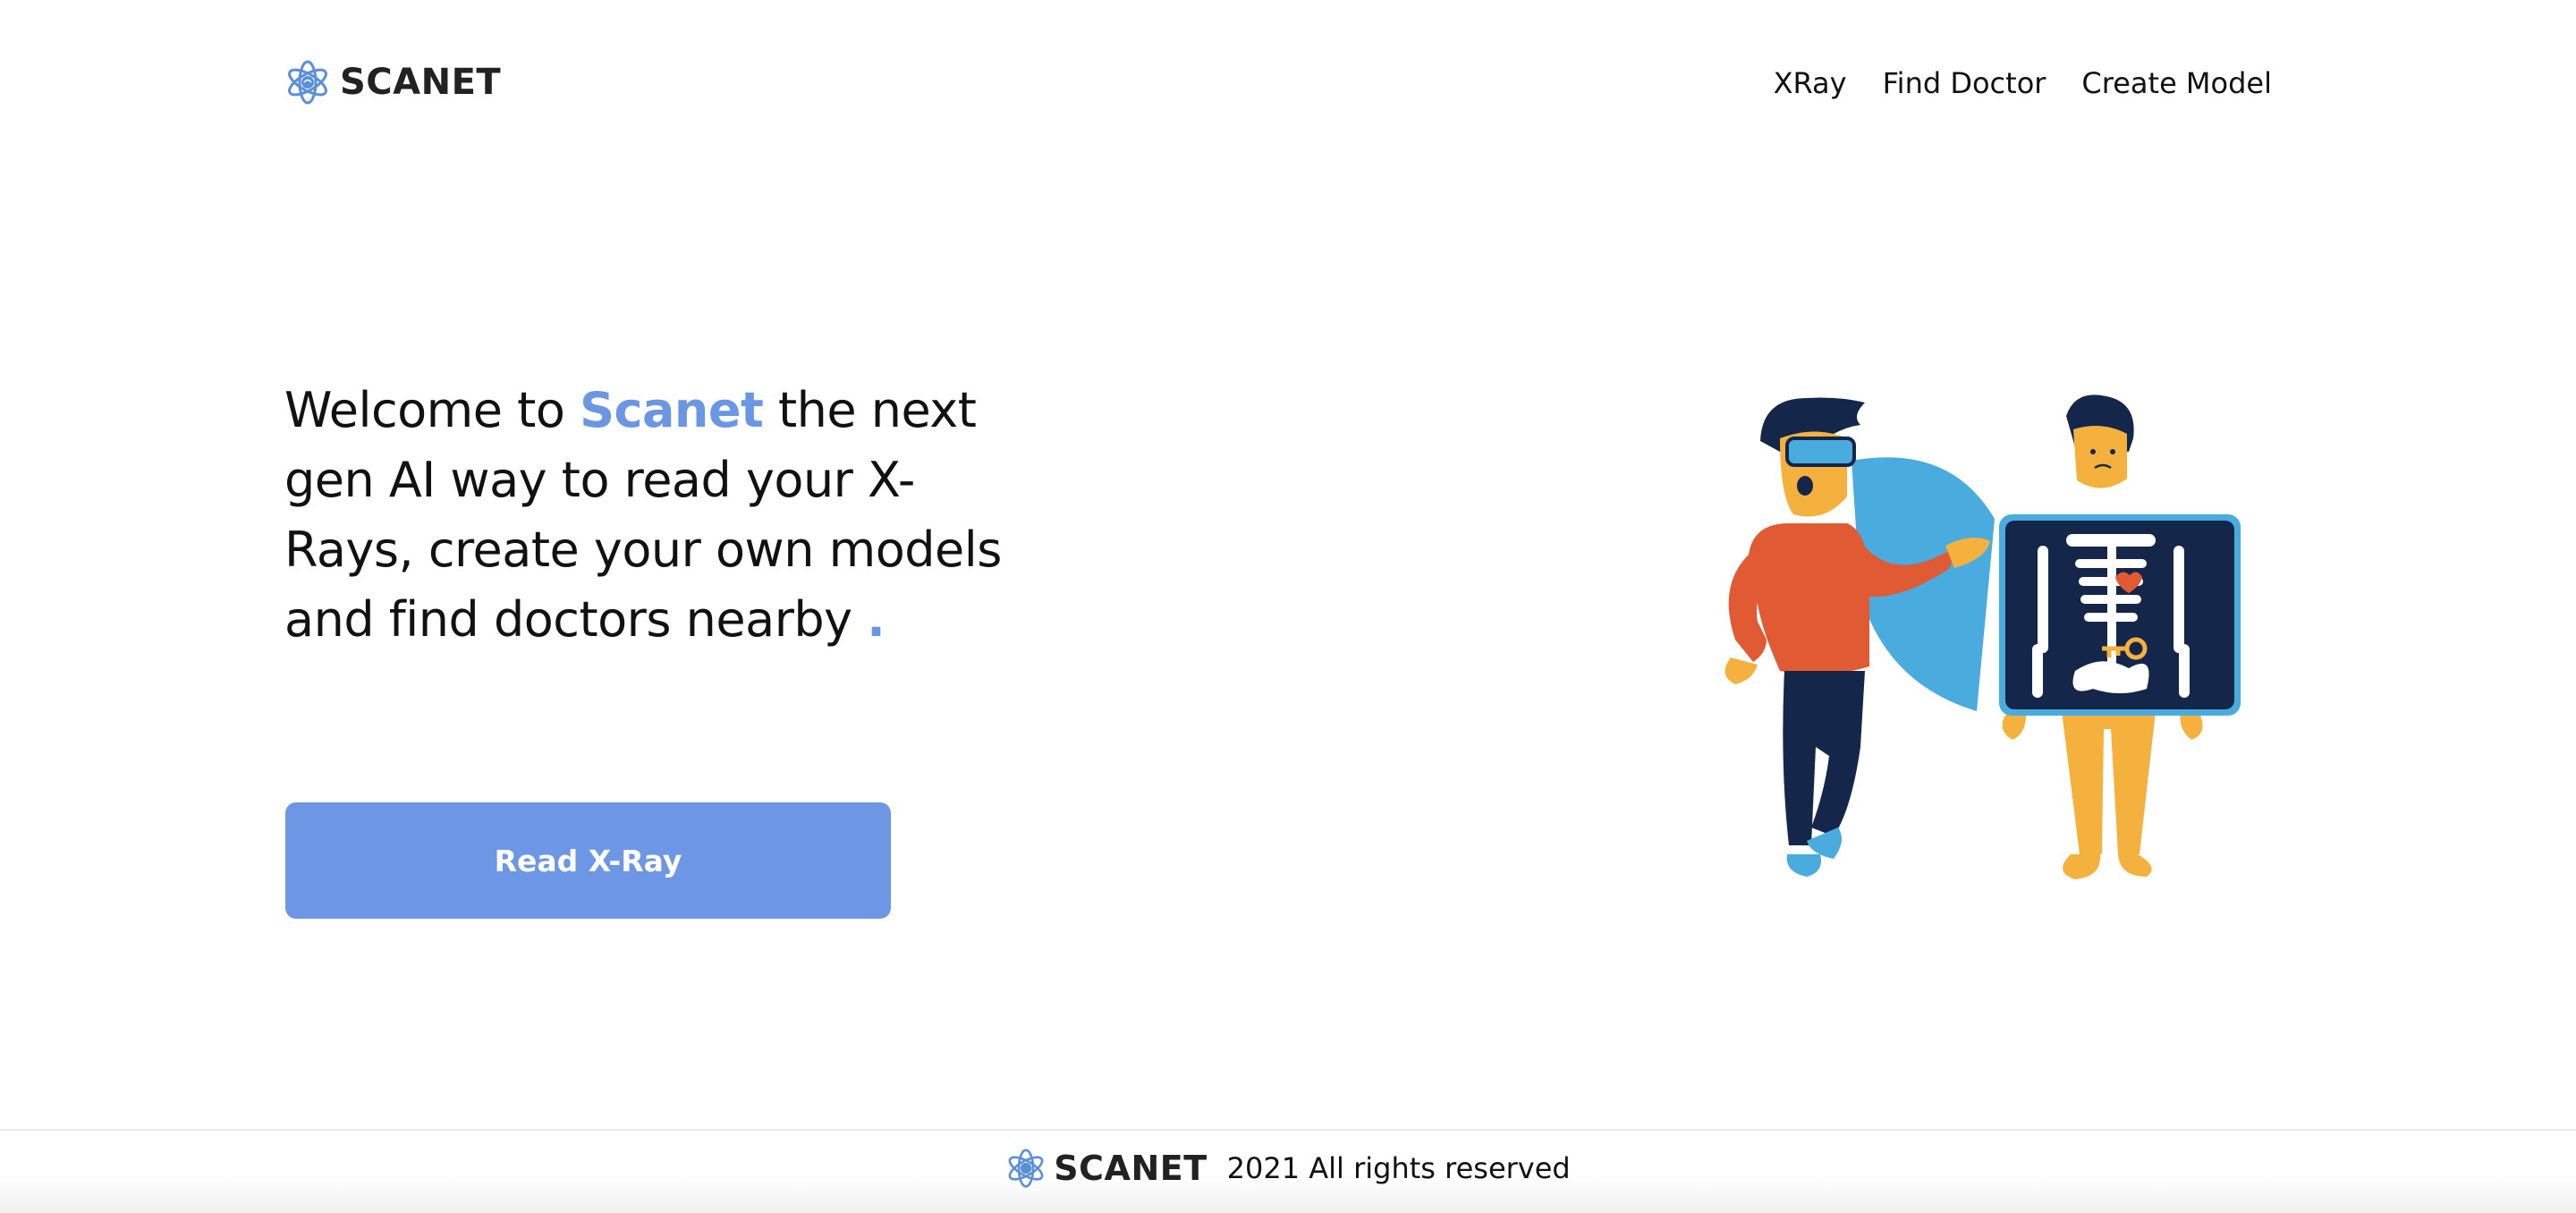 This screenshot has width=2576, height=1213. Describe the element at coordinates (421, 82) in the screenshot. I see `brand-name: SCANET` at that location.